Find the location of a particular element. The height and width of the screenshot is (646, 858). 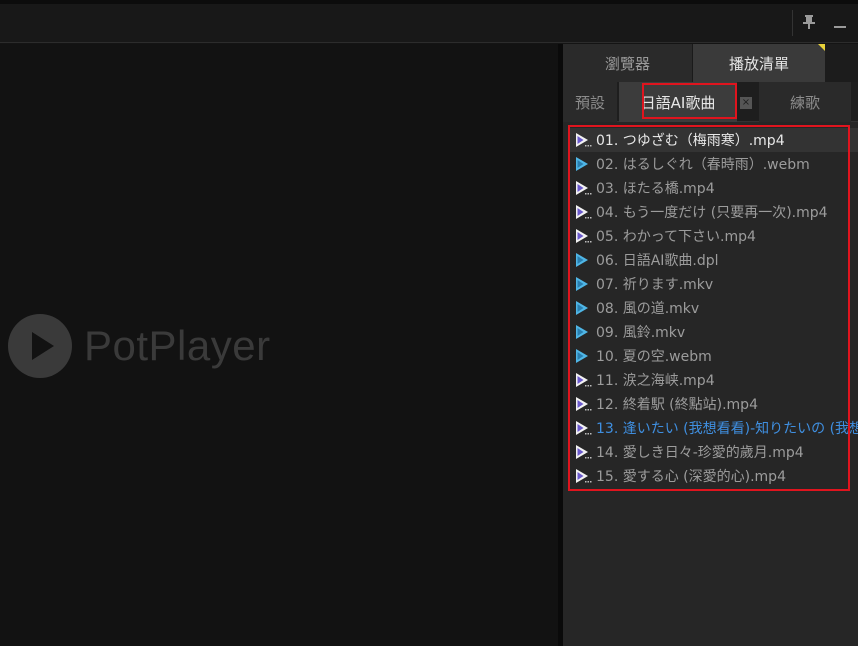

playlist-item-label: 05. わかって下さい.mp4 is located at coordinates (676, 237).